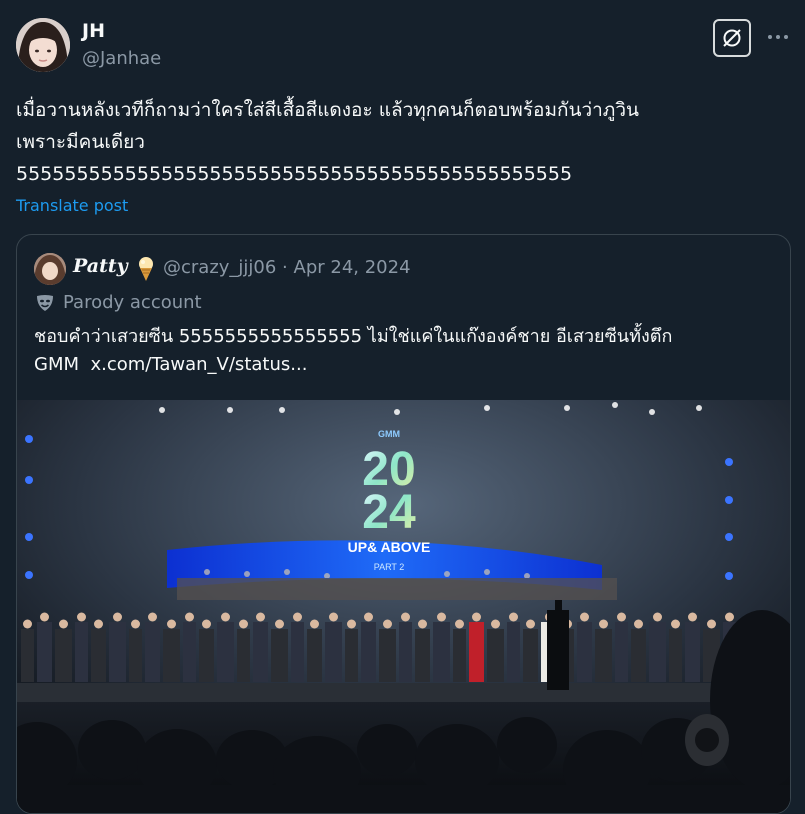 The image size is (805, 814). Describe the element at coordinates (121, 58) in the screenshot. I see `author-handle: @Janhae` at that location.